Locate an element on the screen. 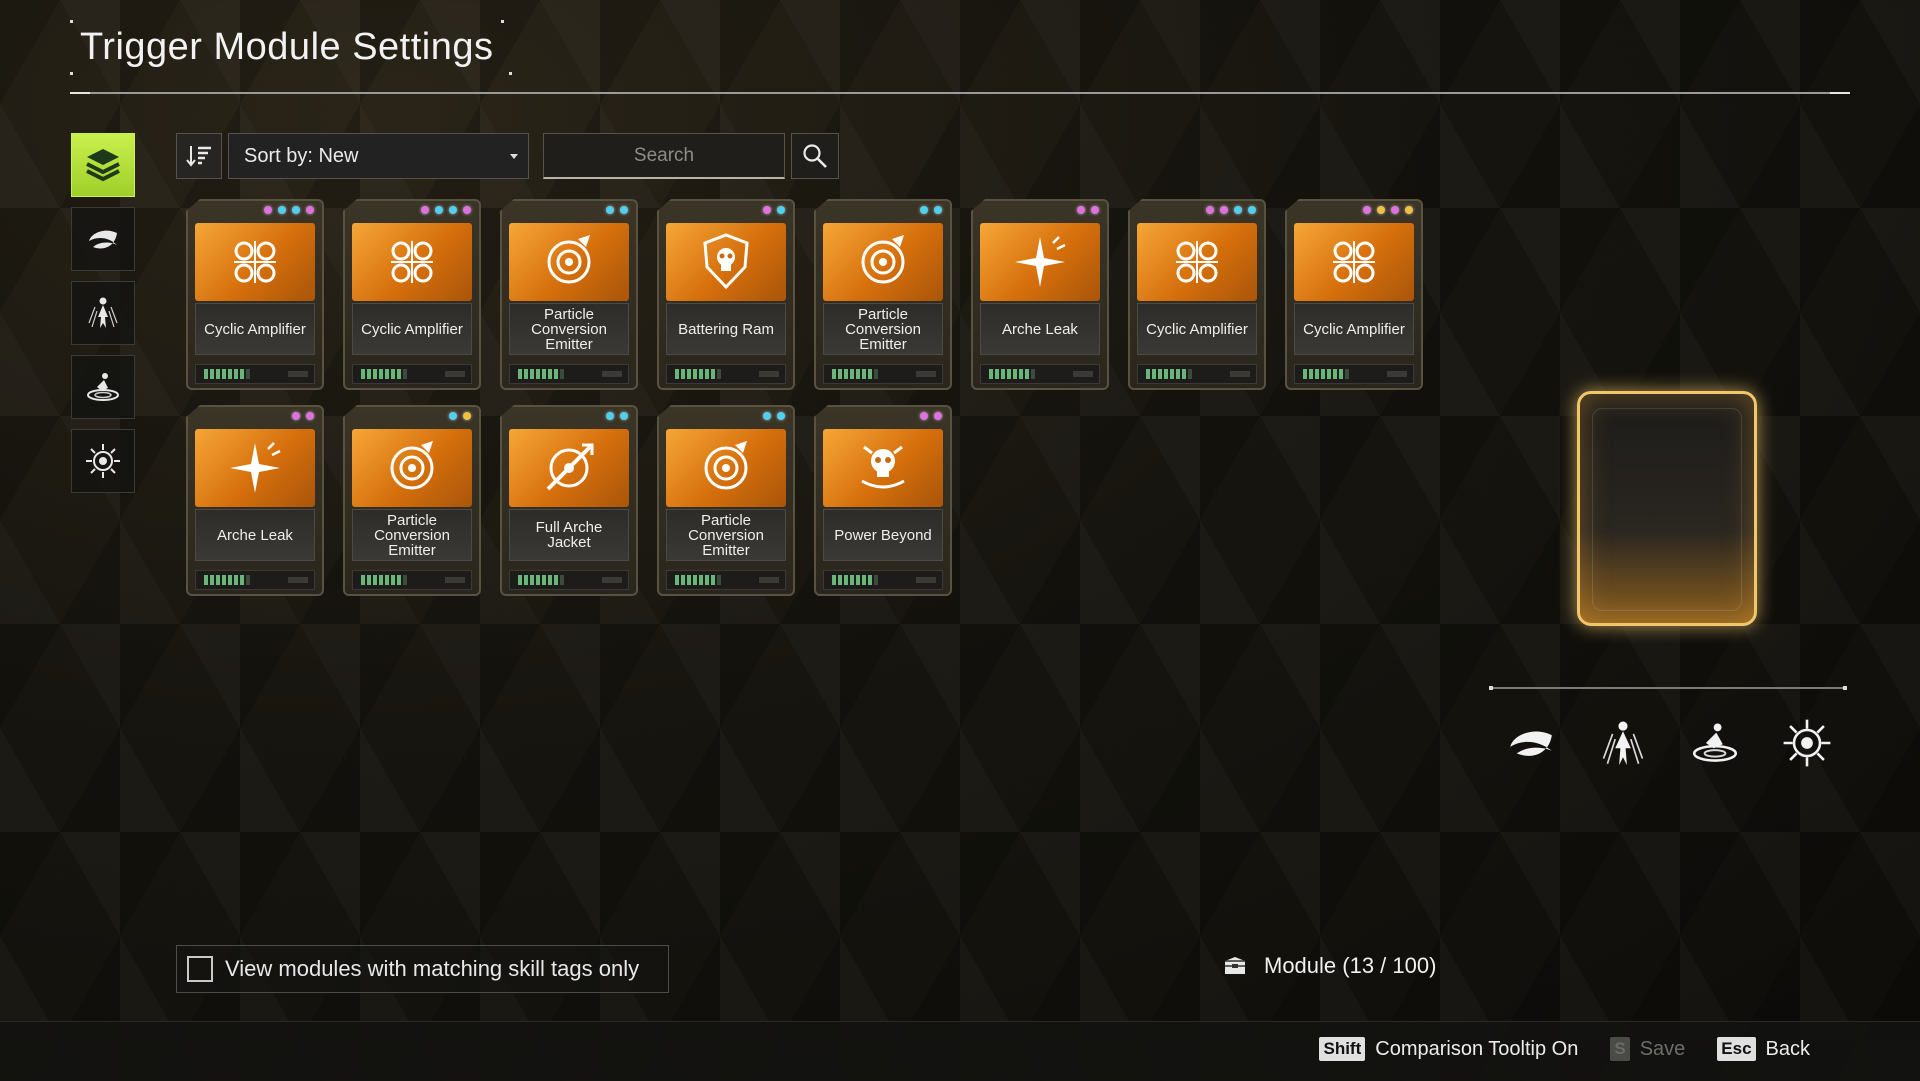 The width and height of the screenshot is (1920, 1081). category-column is located at coordinates (103, 318).